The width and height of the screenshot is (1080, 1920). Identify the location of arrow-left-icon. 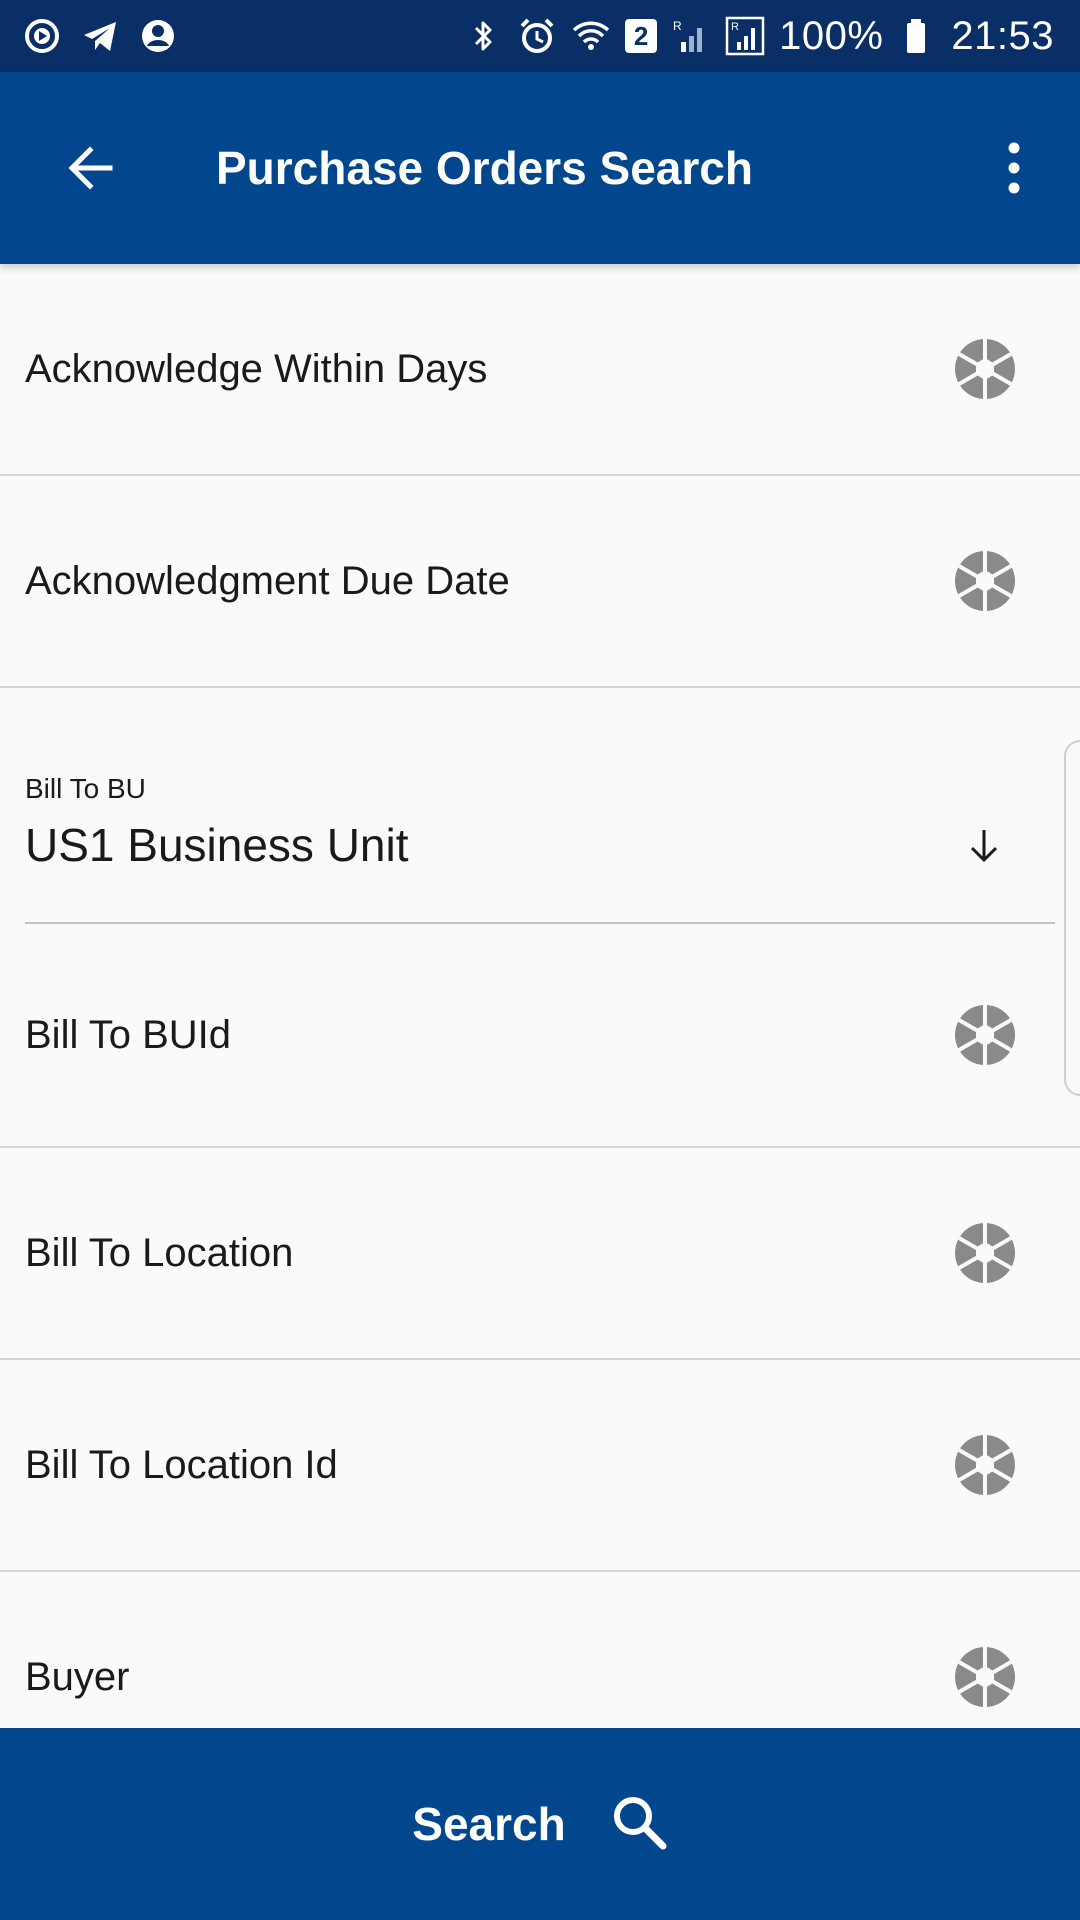
(90, 168).